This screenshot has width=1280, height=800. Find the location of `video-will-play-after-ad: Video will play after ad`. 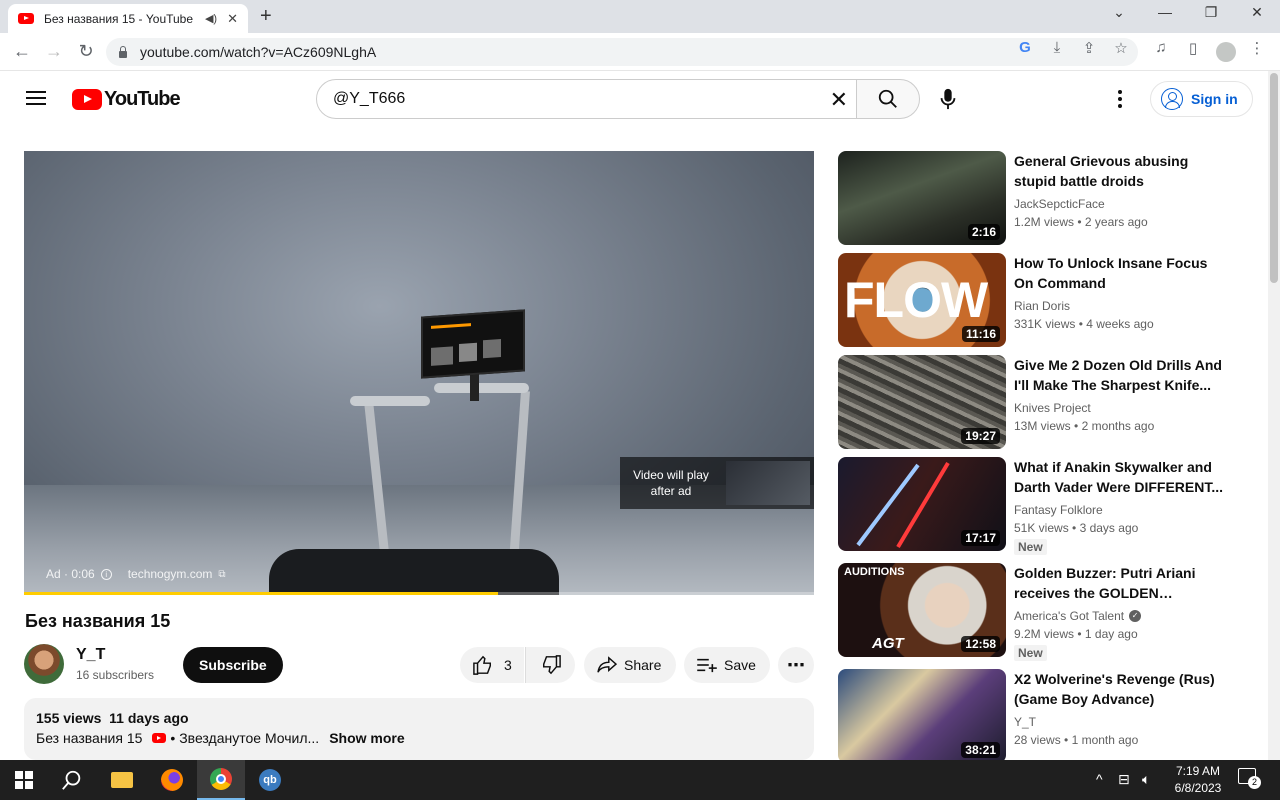

video-will-play-after-ad: Video will play after ad is located at coordinates (717, 483).